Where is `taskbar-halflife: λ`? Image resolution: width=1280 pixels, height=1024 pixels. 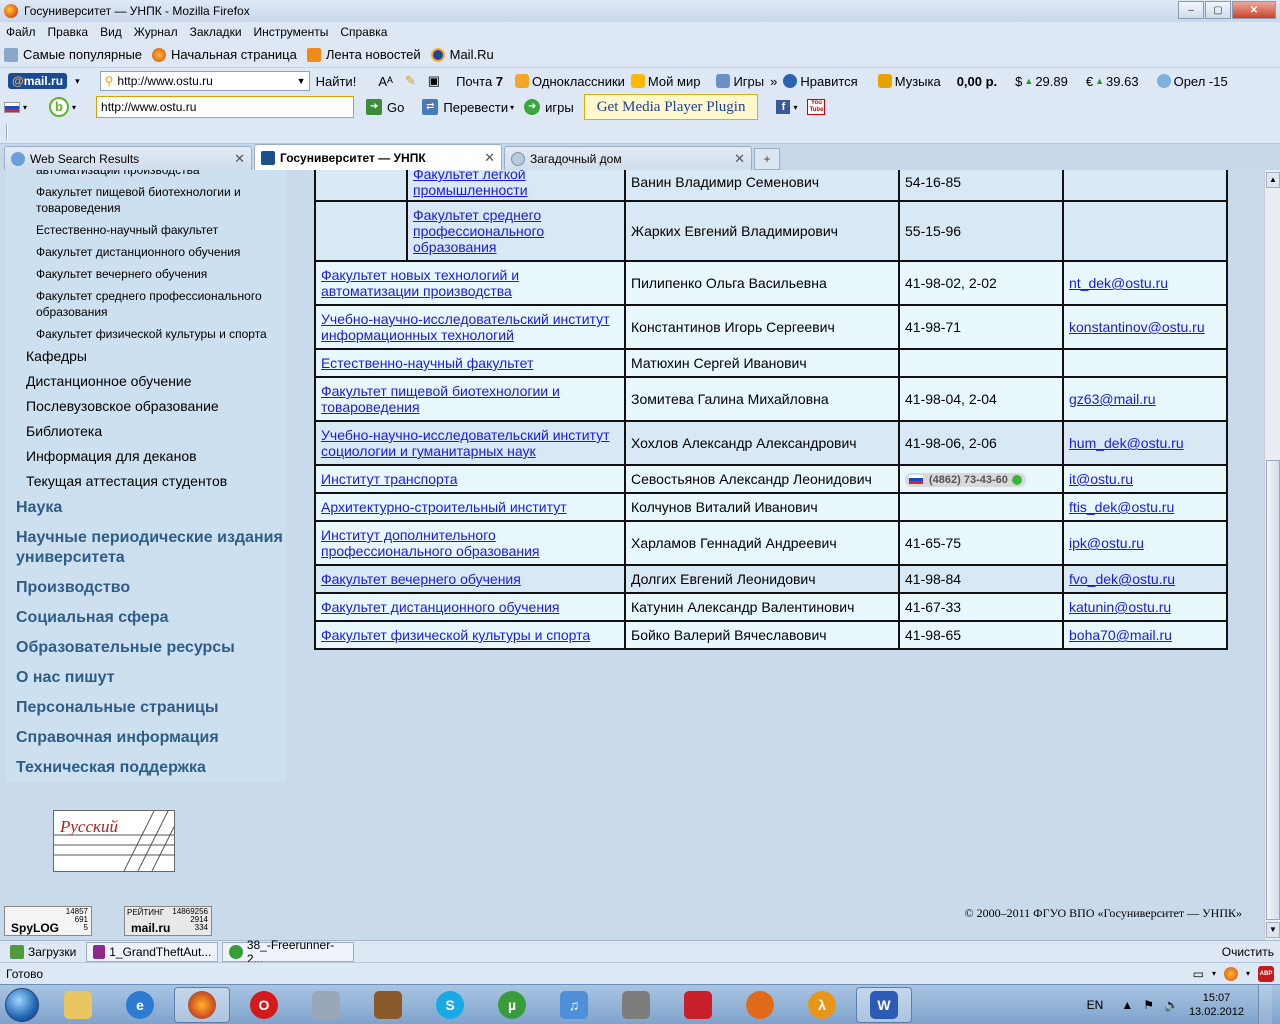
taskbar-halflife: λ is located at coordinates (822, 1005).